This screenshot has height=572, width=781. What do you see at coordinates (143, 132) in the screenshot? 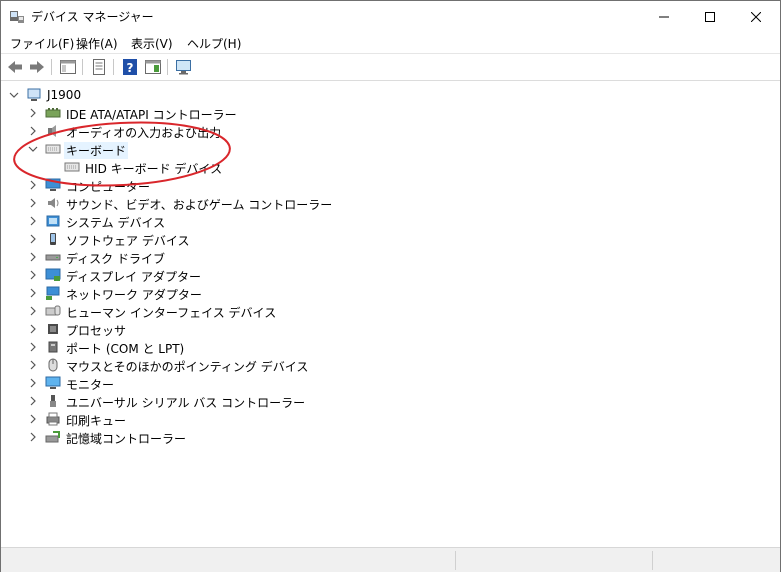
I see `tree-category-item: オーディオの入力および出力` at bounding box center [143, 132].